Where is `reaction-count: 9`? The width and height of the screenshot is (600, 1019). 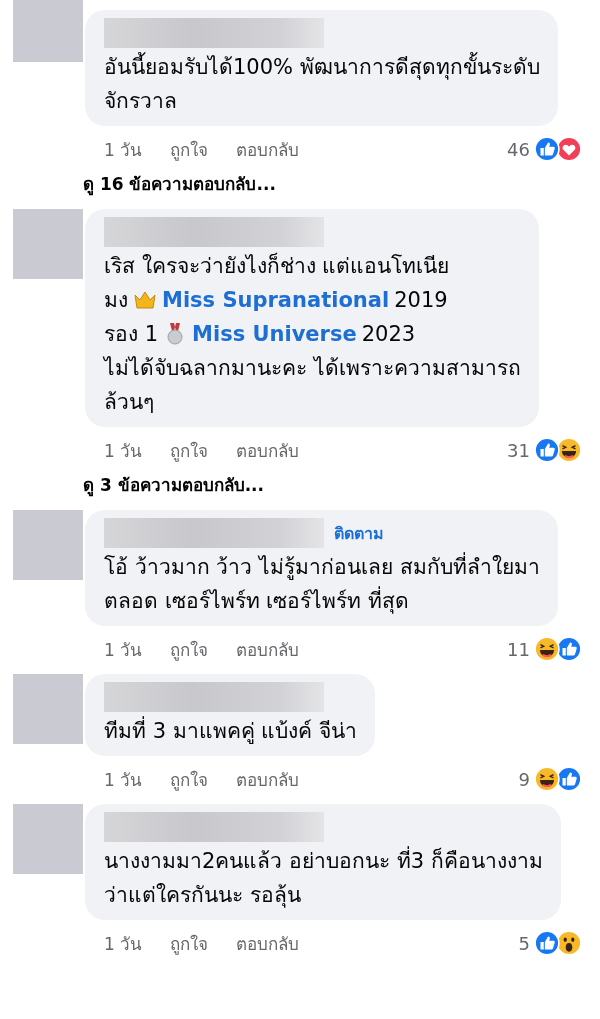 reaction-count: 9 is located at coordinates (524, 779).